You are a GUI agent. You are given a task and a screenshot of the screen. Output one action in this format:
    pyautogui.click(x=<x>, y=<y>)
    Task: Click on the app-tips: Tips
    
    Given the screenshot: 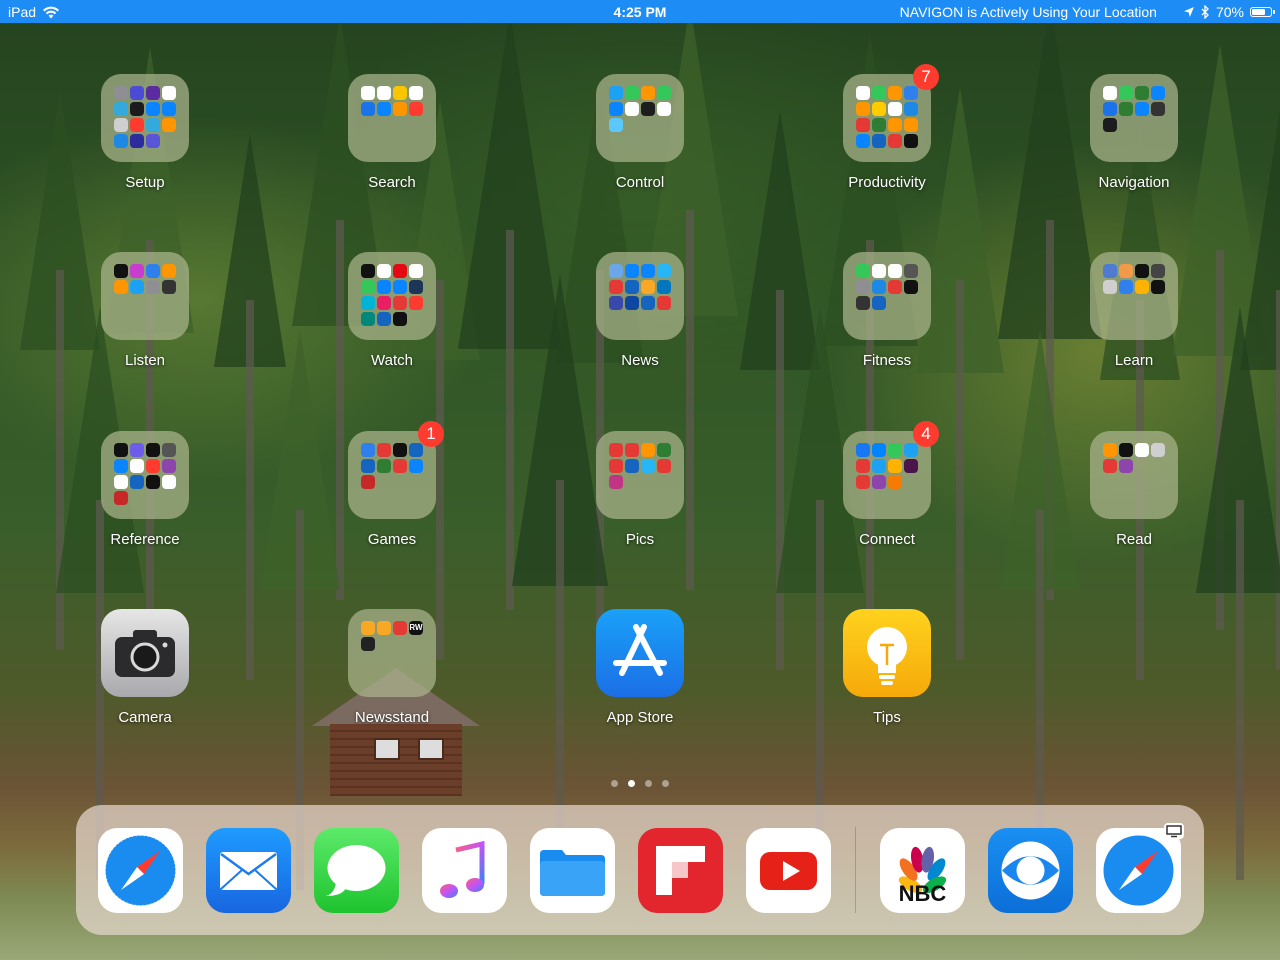 What is the action you would take?
    pyautogui.click(x=887, y=667)
    